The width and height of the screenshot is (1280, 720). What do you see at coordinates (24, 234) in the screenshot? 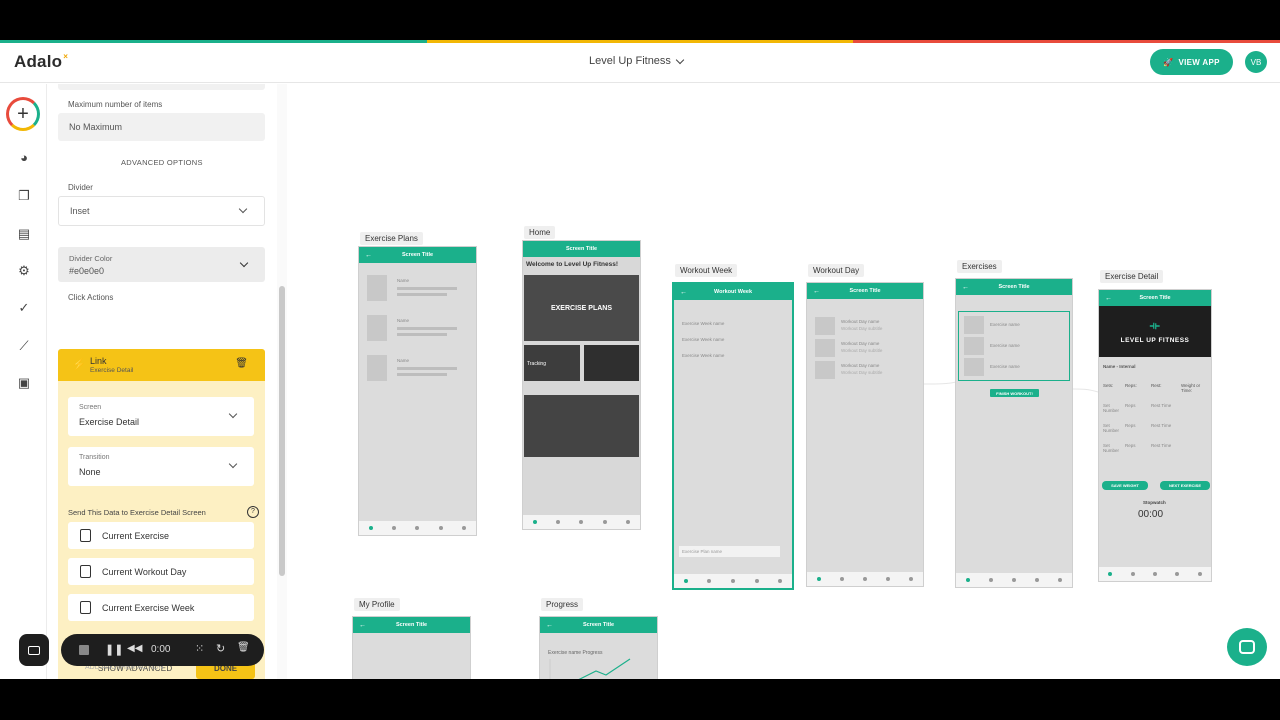
I see `database-icon: ▤` at bounding box center [24, 234].